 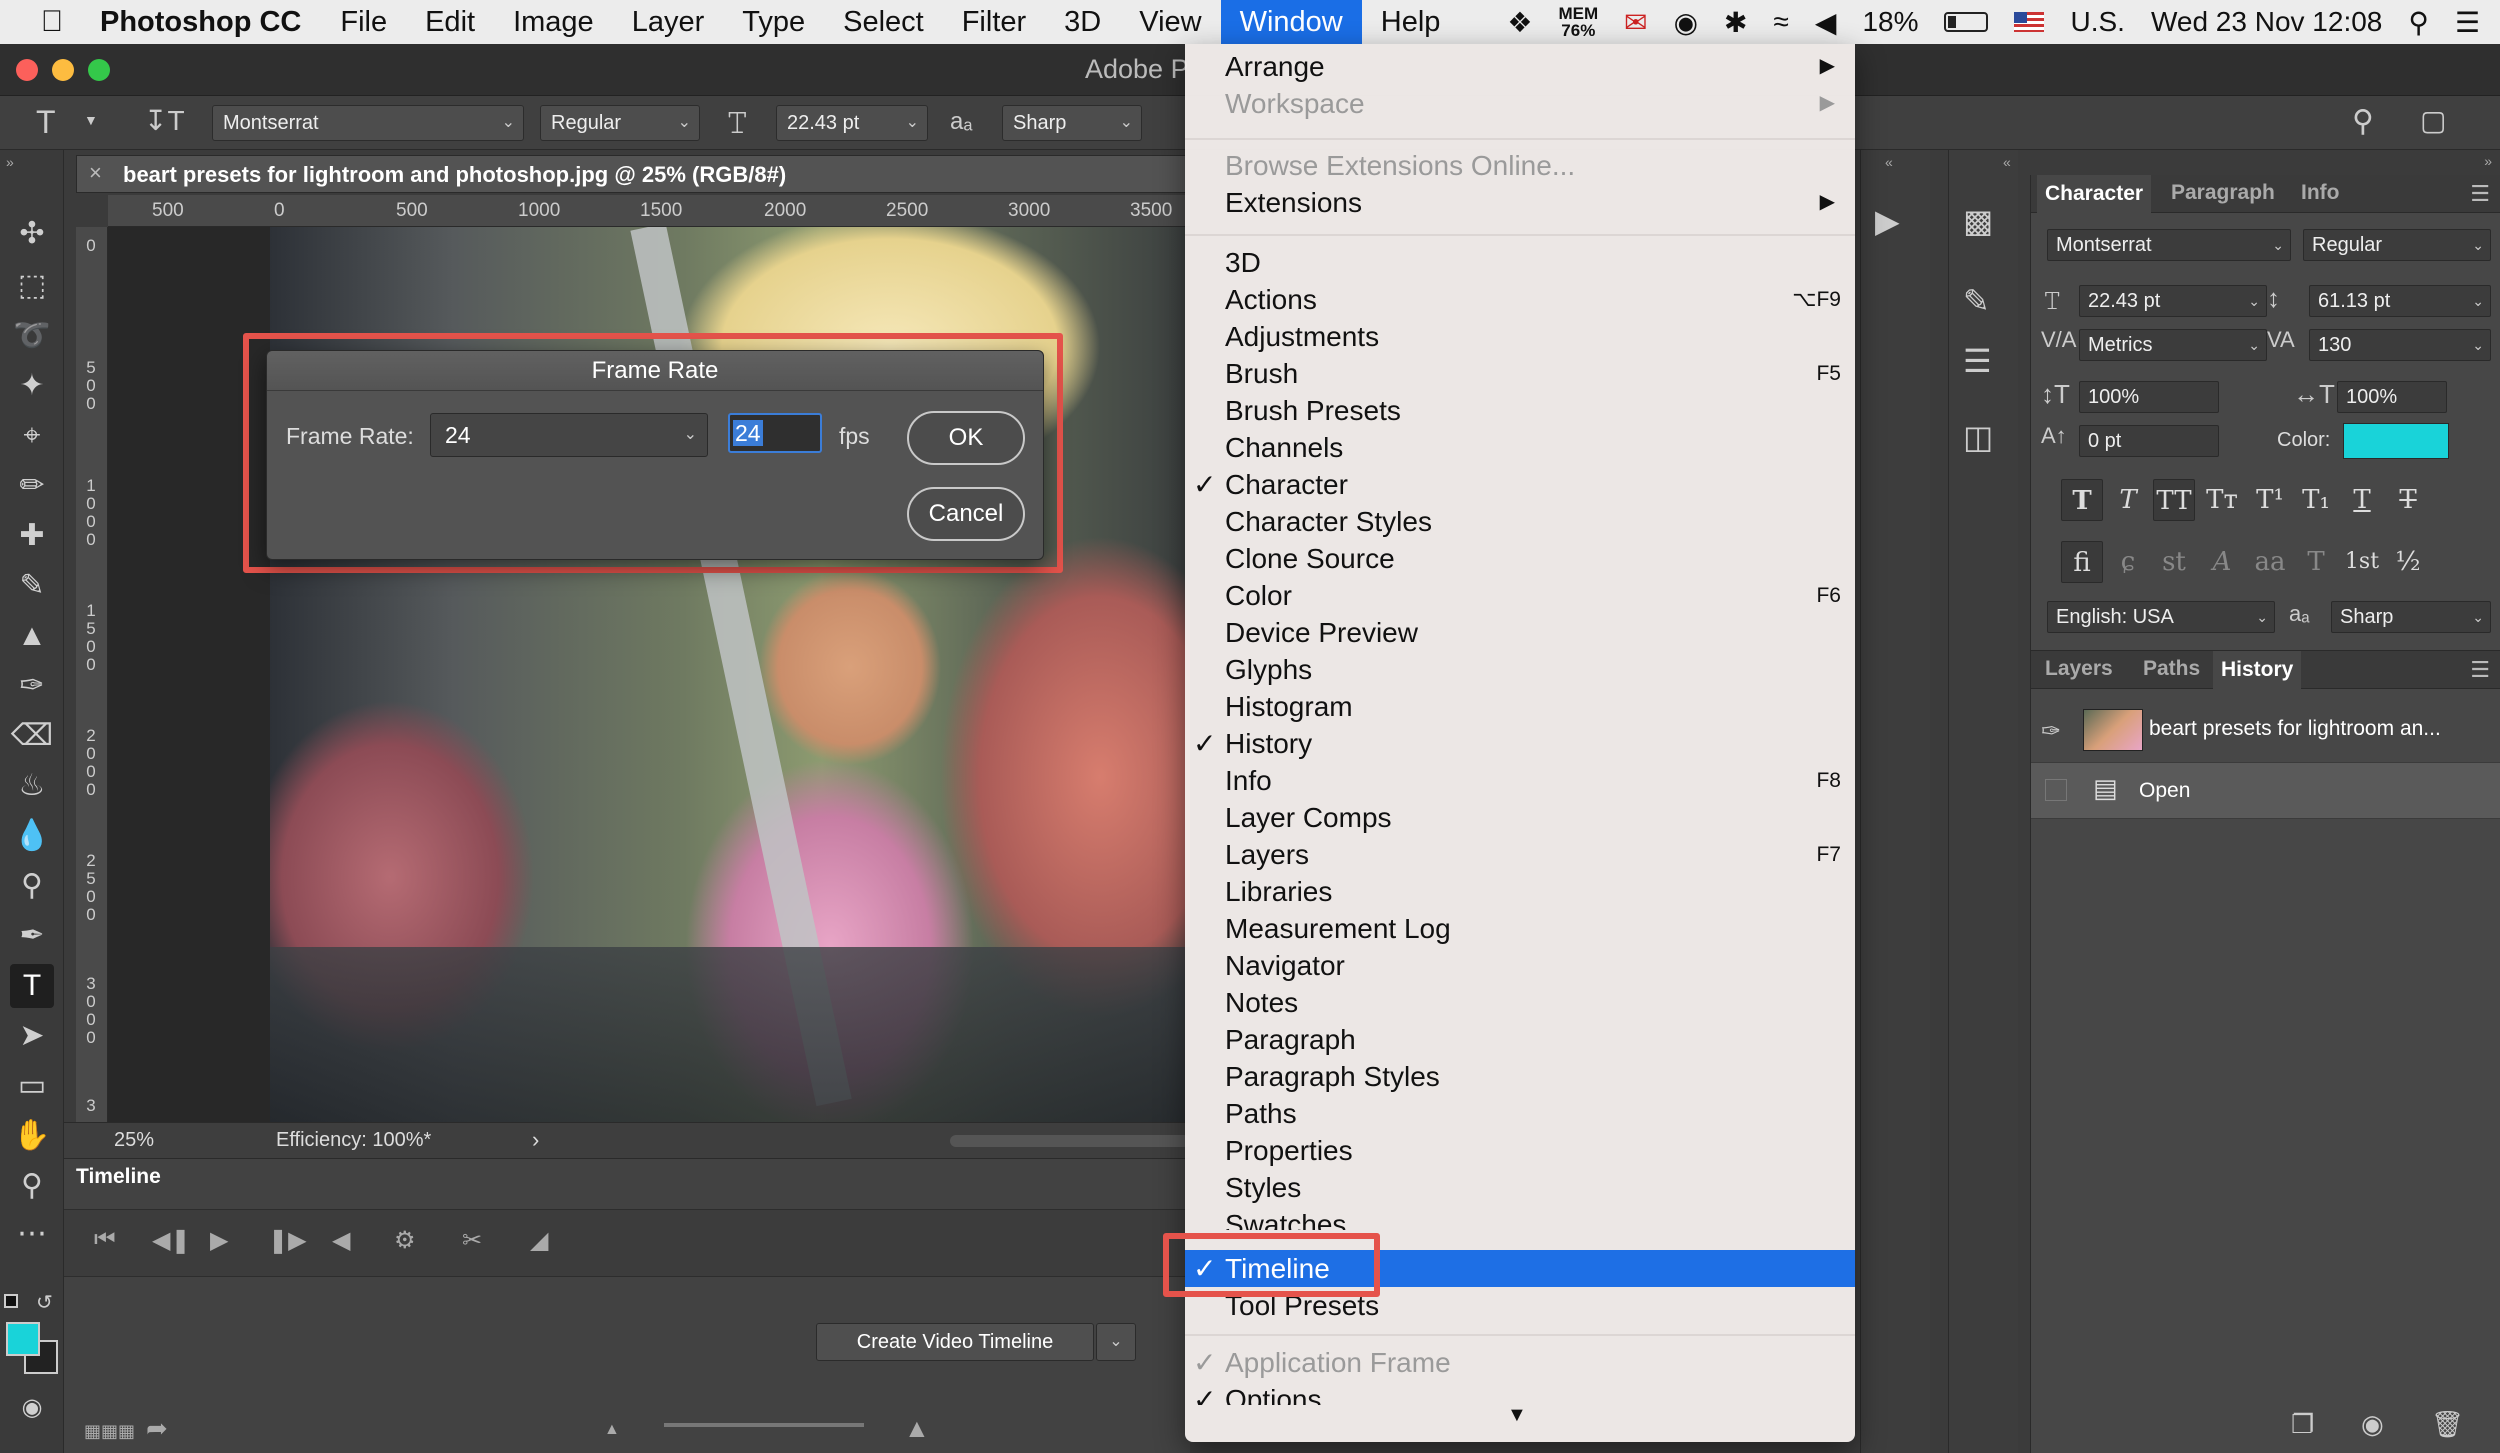 I want to click on underline-button: T, so click(x=2362, y=500).